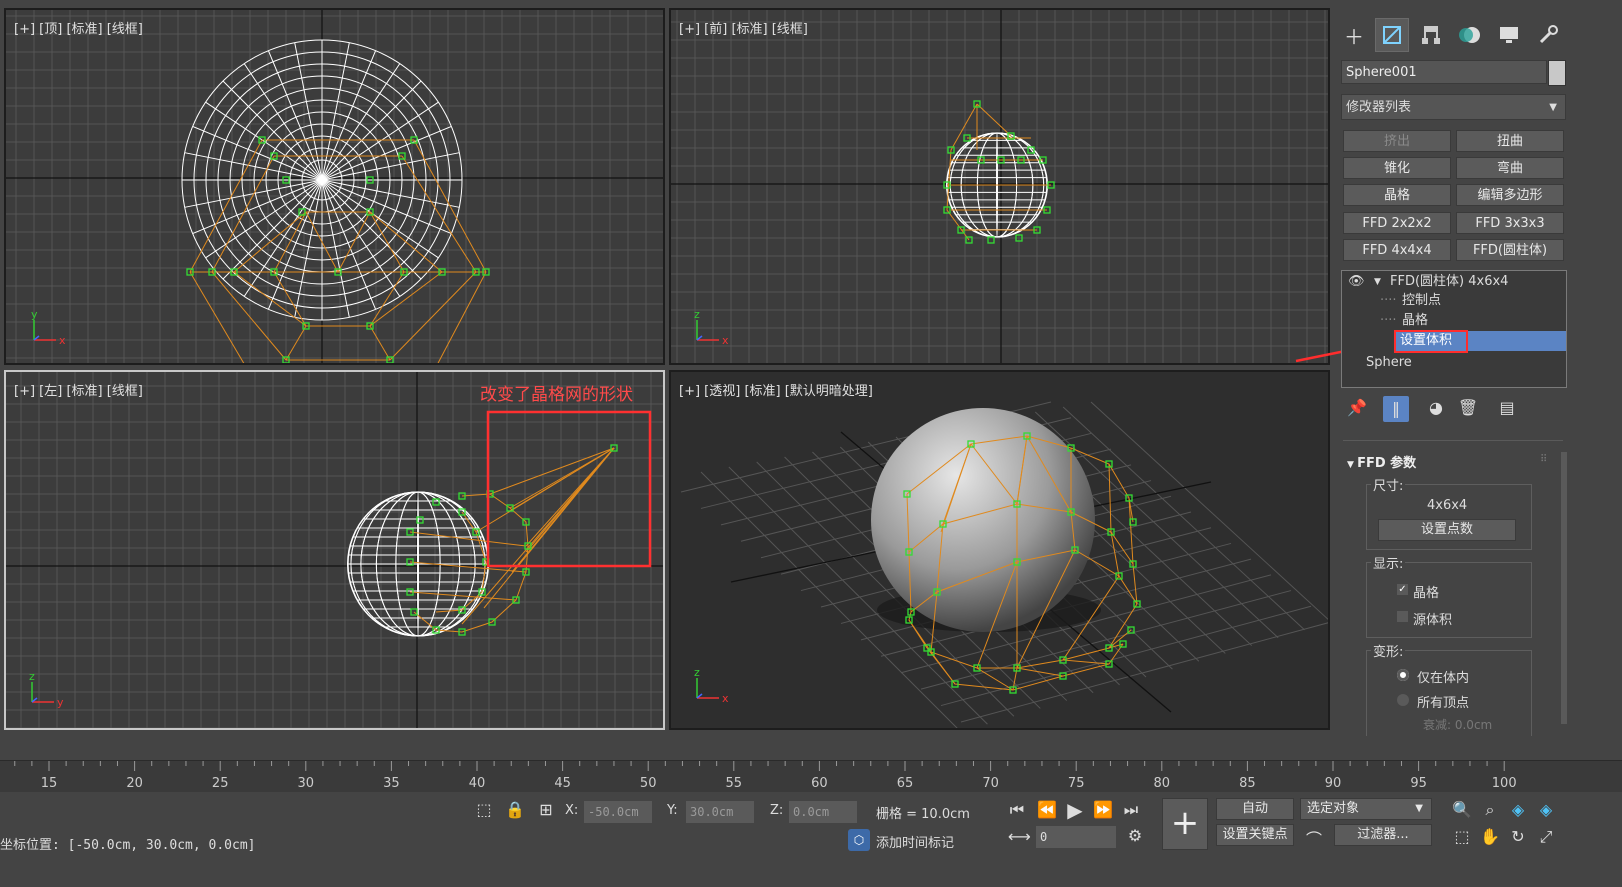 This screenshot has height=887, width=1622. Describe the element at coordinates (859, 840) in the screenshot. I see `add-time-tag-icon: ⬡` at that location.